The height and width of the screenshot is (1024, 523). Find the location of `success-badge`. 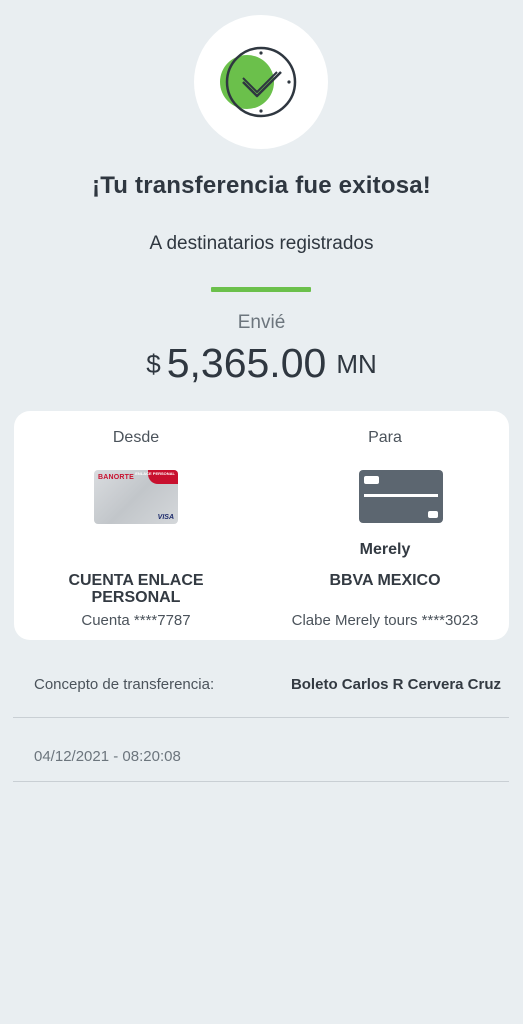

success-badge is located at coordinates (261, 82).